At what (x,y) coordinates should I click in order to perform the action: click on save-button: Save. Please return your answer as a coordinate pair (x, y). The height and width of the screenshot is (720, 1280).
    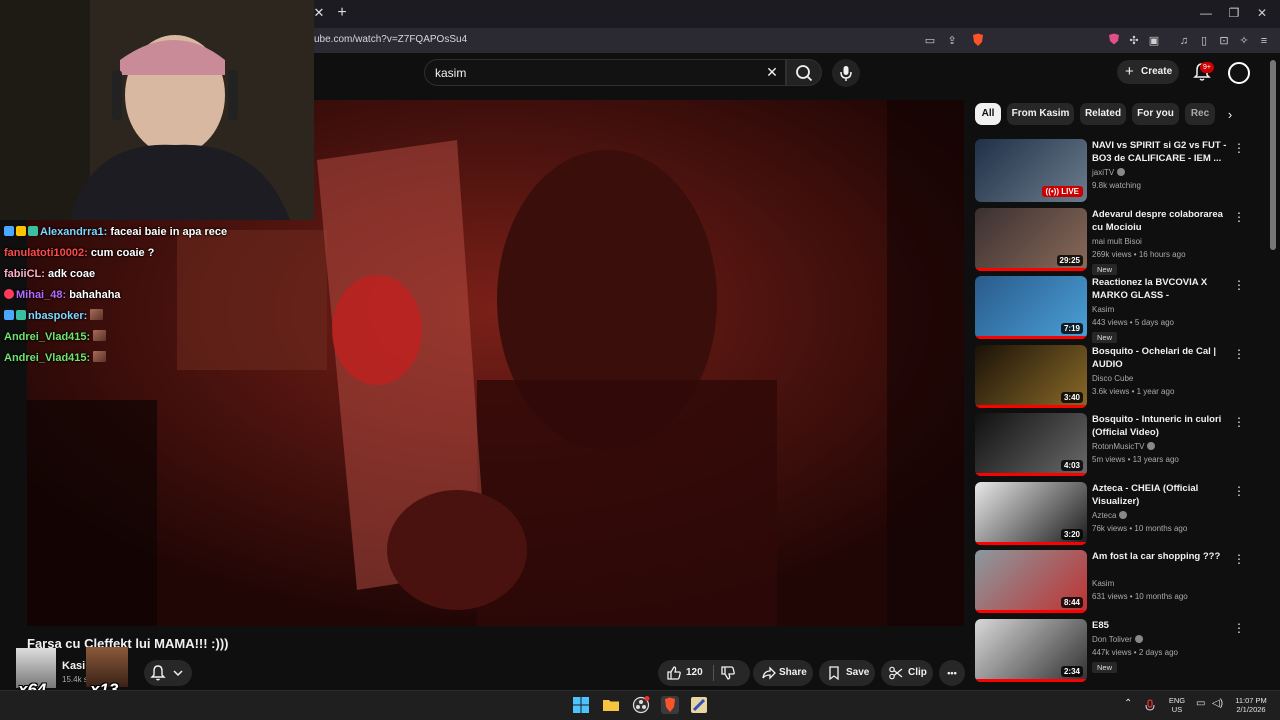
    Looking at the image, I should click on (847, 673).